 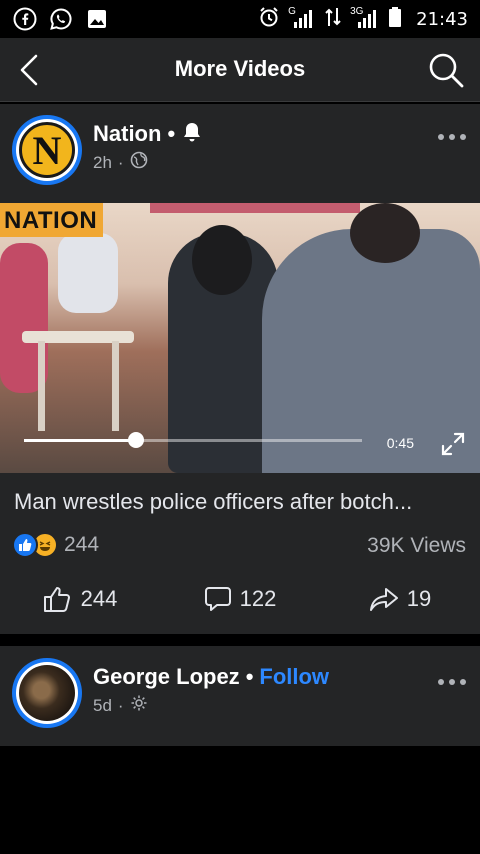 I want to click on alarm-icon, so click(x=269, y=19).